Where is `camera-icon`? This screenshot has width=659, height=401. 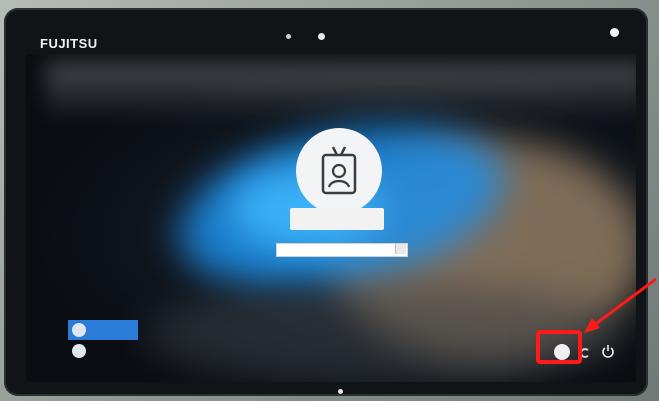 camera-icon is located at coordinates (288, 36).